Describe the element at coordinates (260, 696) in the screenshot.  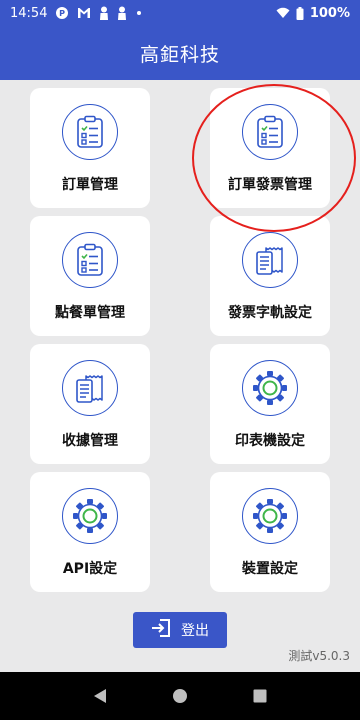
I see `recents-icon` at that location.